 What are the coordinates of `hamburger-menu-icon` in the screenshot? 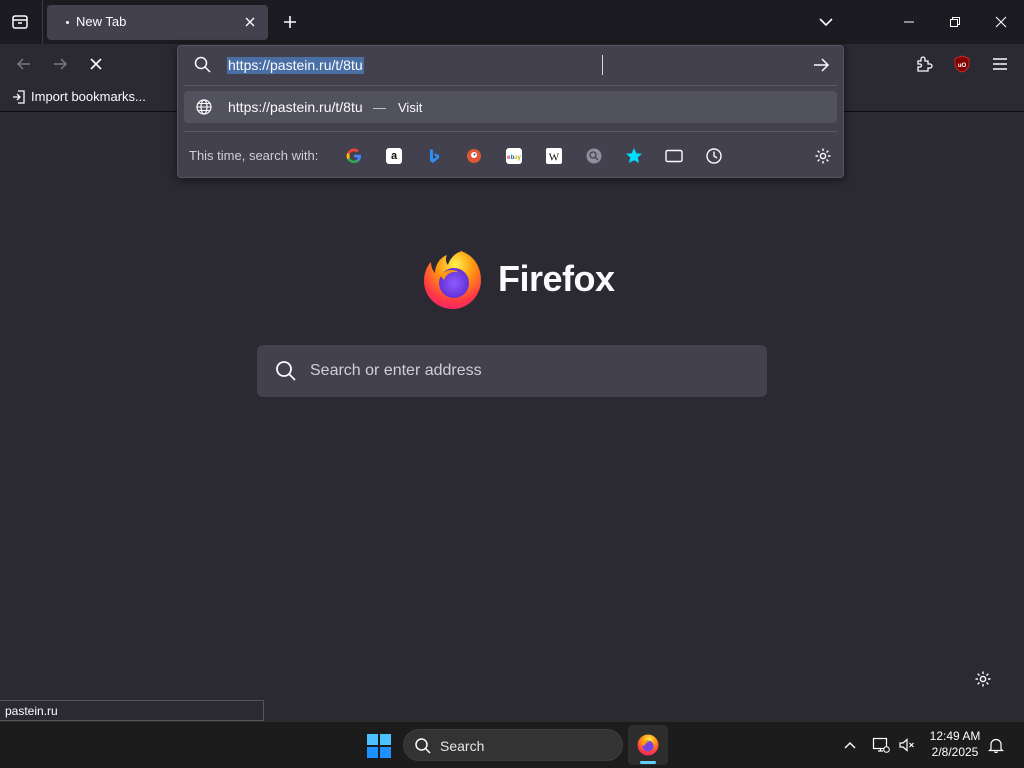 It's located at (1000, 64).